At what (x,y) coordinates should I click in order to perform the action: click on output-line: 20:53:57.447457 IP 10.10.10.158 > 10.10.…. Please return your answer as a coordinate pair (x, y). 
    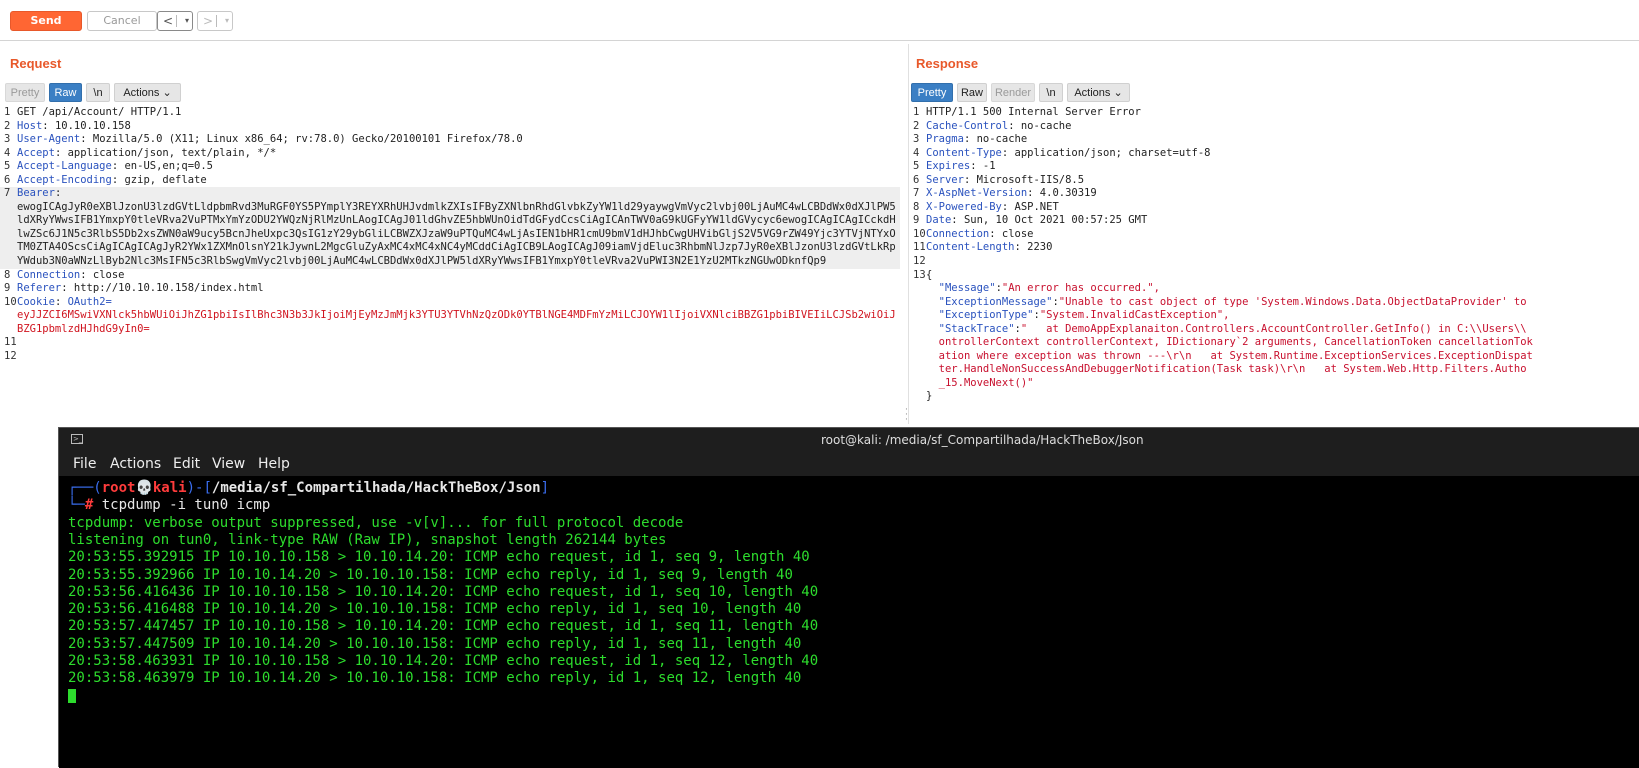
    Looking at the image, I should click on (443, 626).